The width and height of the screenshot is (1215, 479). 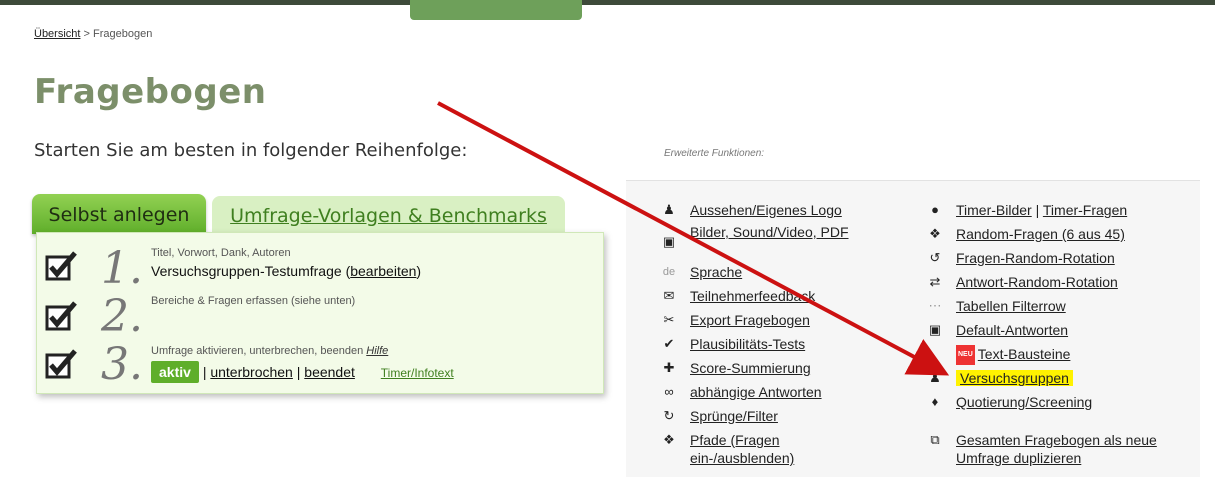 I want to click on func-teilnehmerfeedback-link: Teilnehmerfeedback, so click(x=752, y=296).